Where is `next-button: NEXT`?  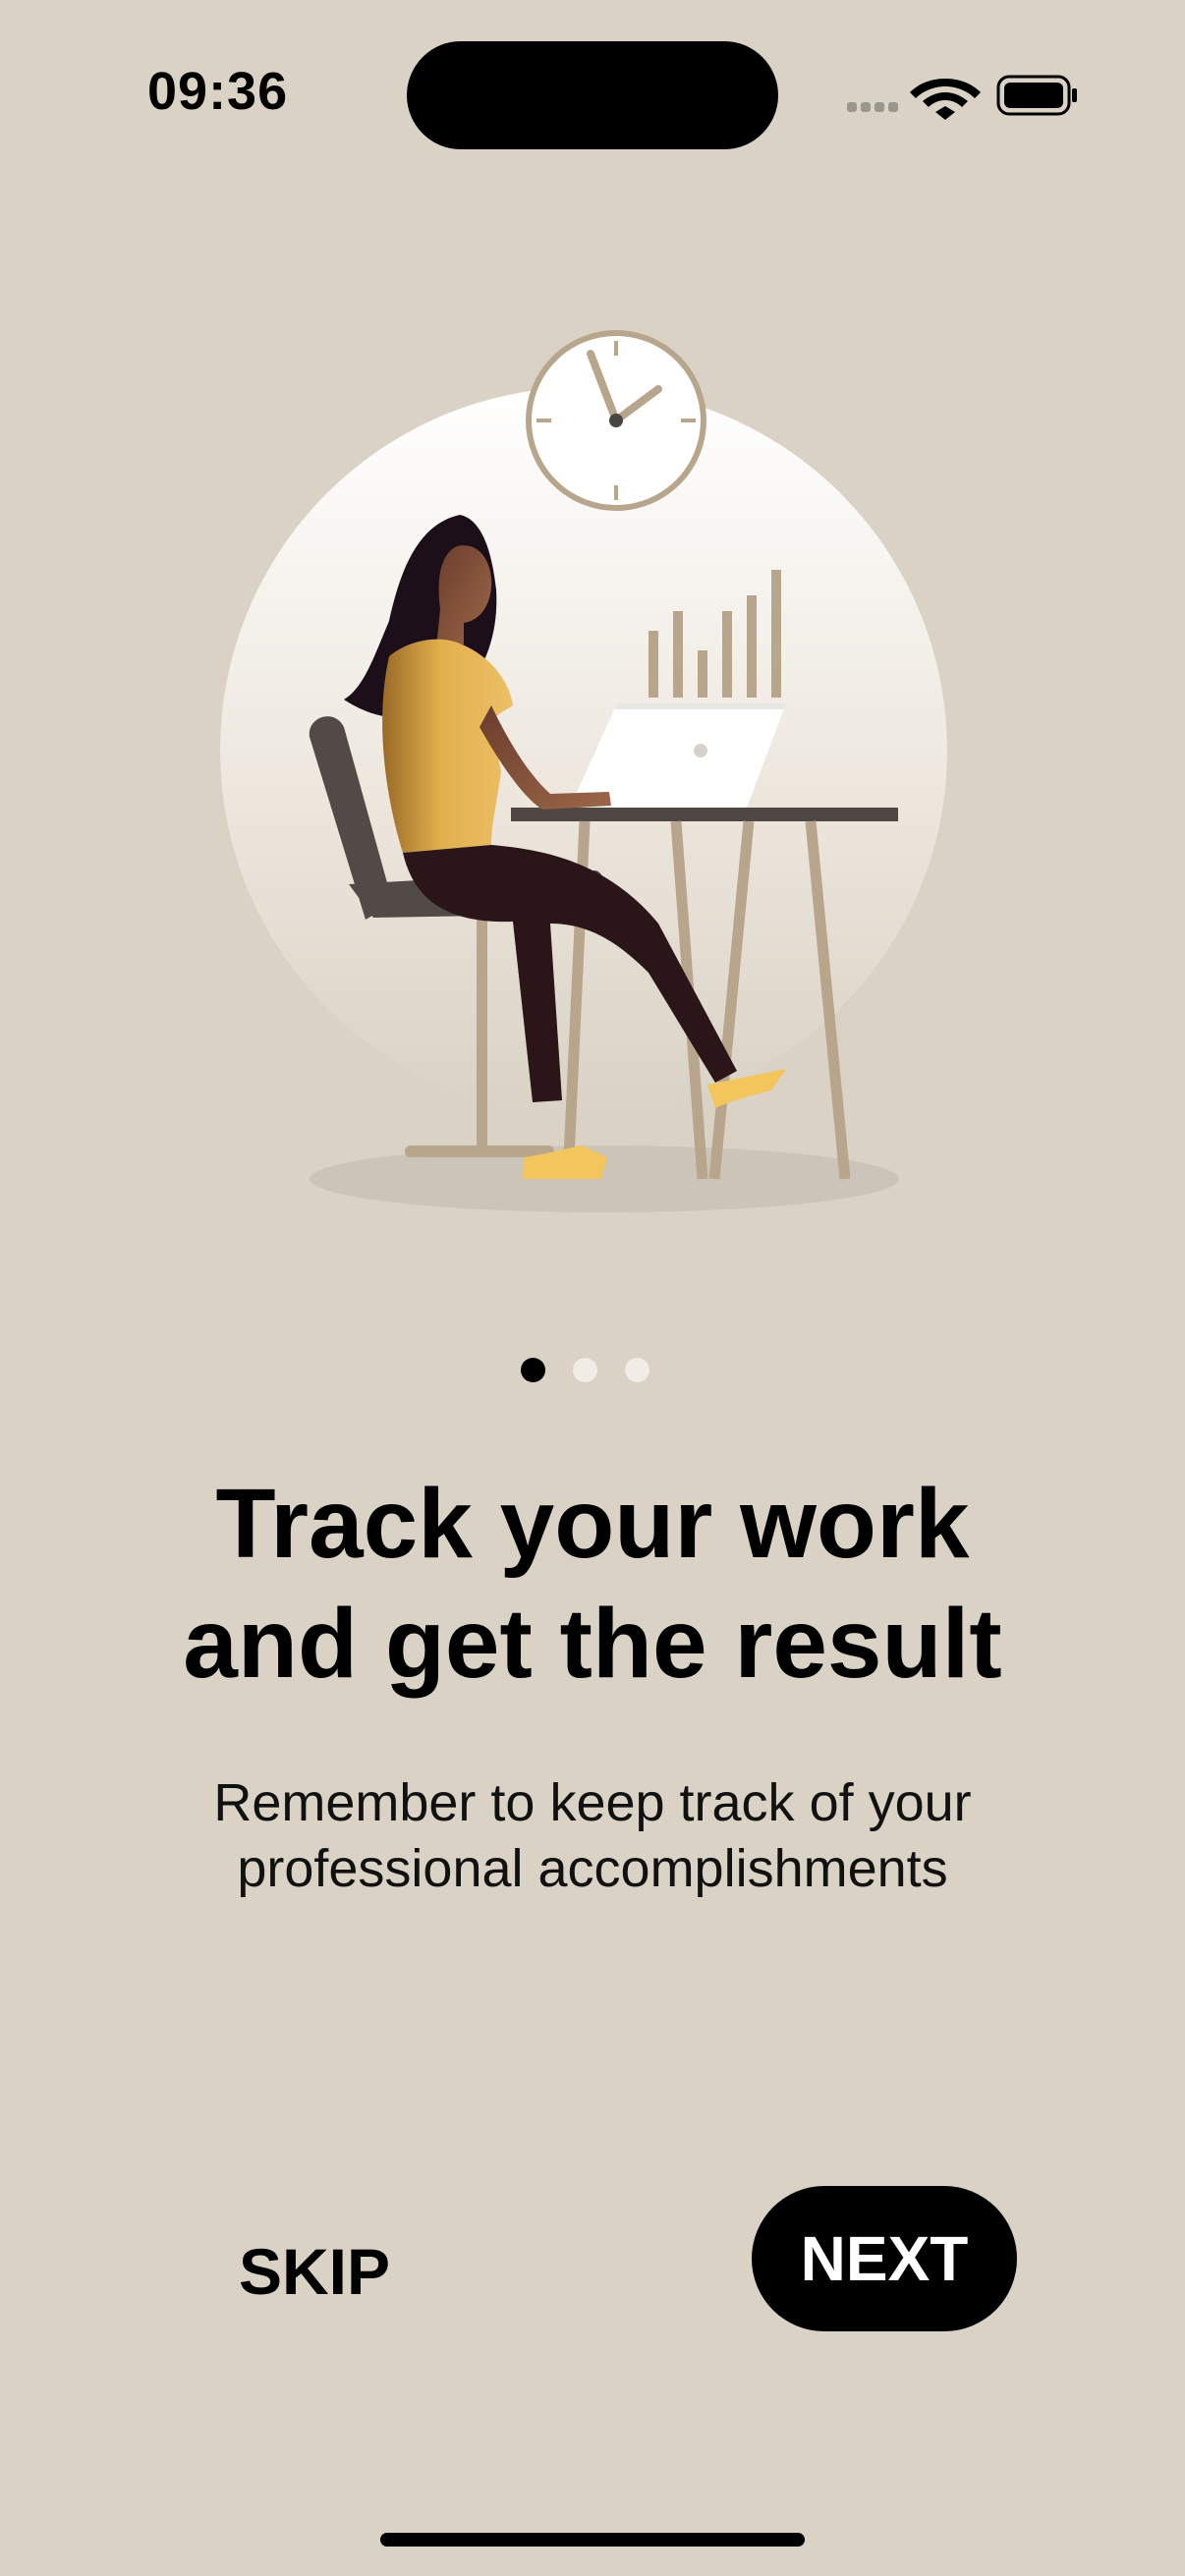 next-button: NEXT is located at coordinates (885, 2258).